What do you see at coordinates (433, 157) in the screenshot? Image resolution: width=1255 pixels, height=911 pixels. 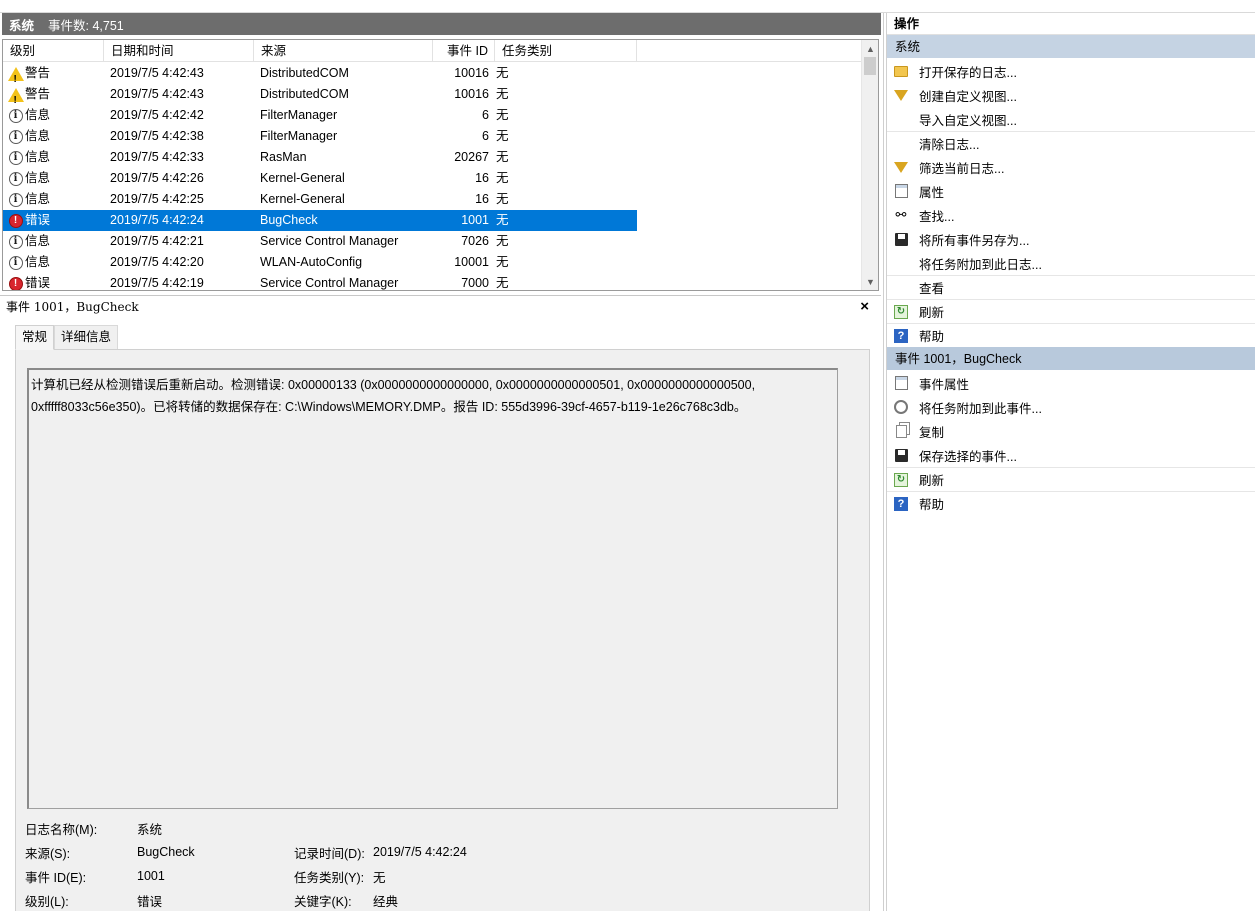 I see `table-row: i 信息 2019/7/5 4:42:33 RasMan 20267 无` at bounding box center [433, 157].